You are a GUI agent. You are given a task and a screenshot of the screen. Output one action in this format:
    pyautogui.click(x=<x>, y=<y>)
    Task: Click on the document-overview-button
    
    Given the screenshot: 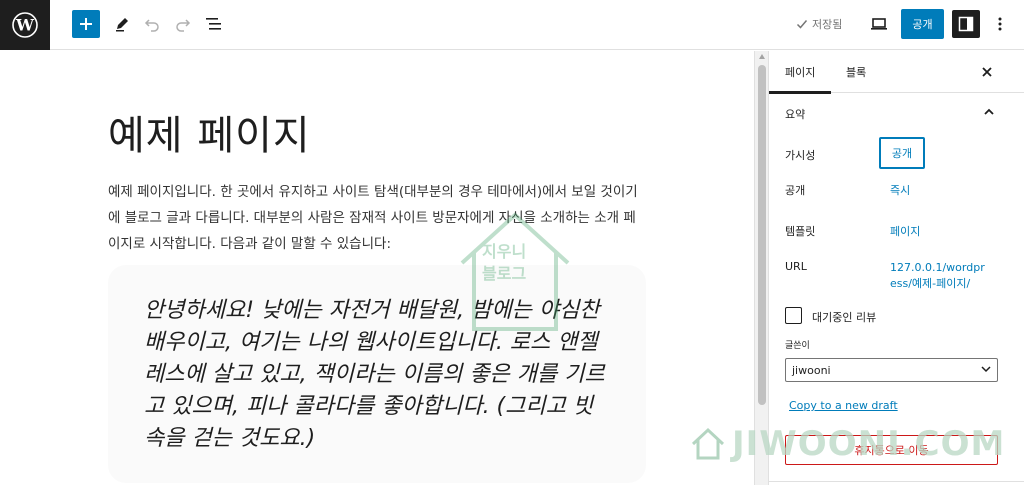 What is the action you would take?
    pyautogui.click(x=214, y=24)
    